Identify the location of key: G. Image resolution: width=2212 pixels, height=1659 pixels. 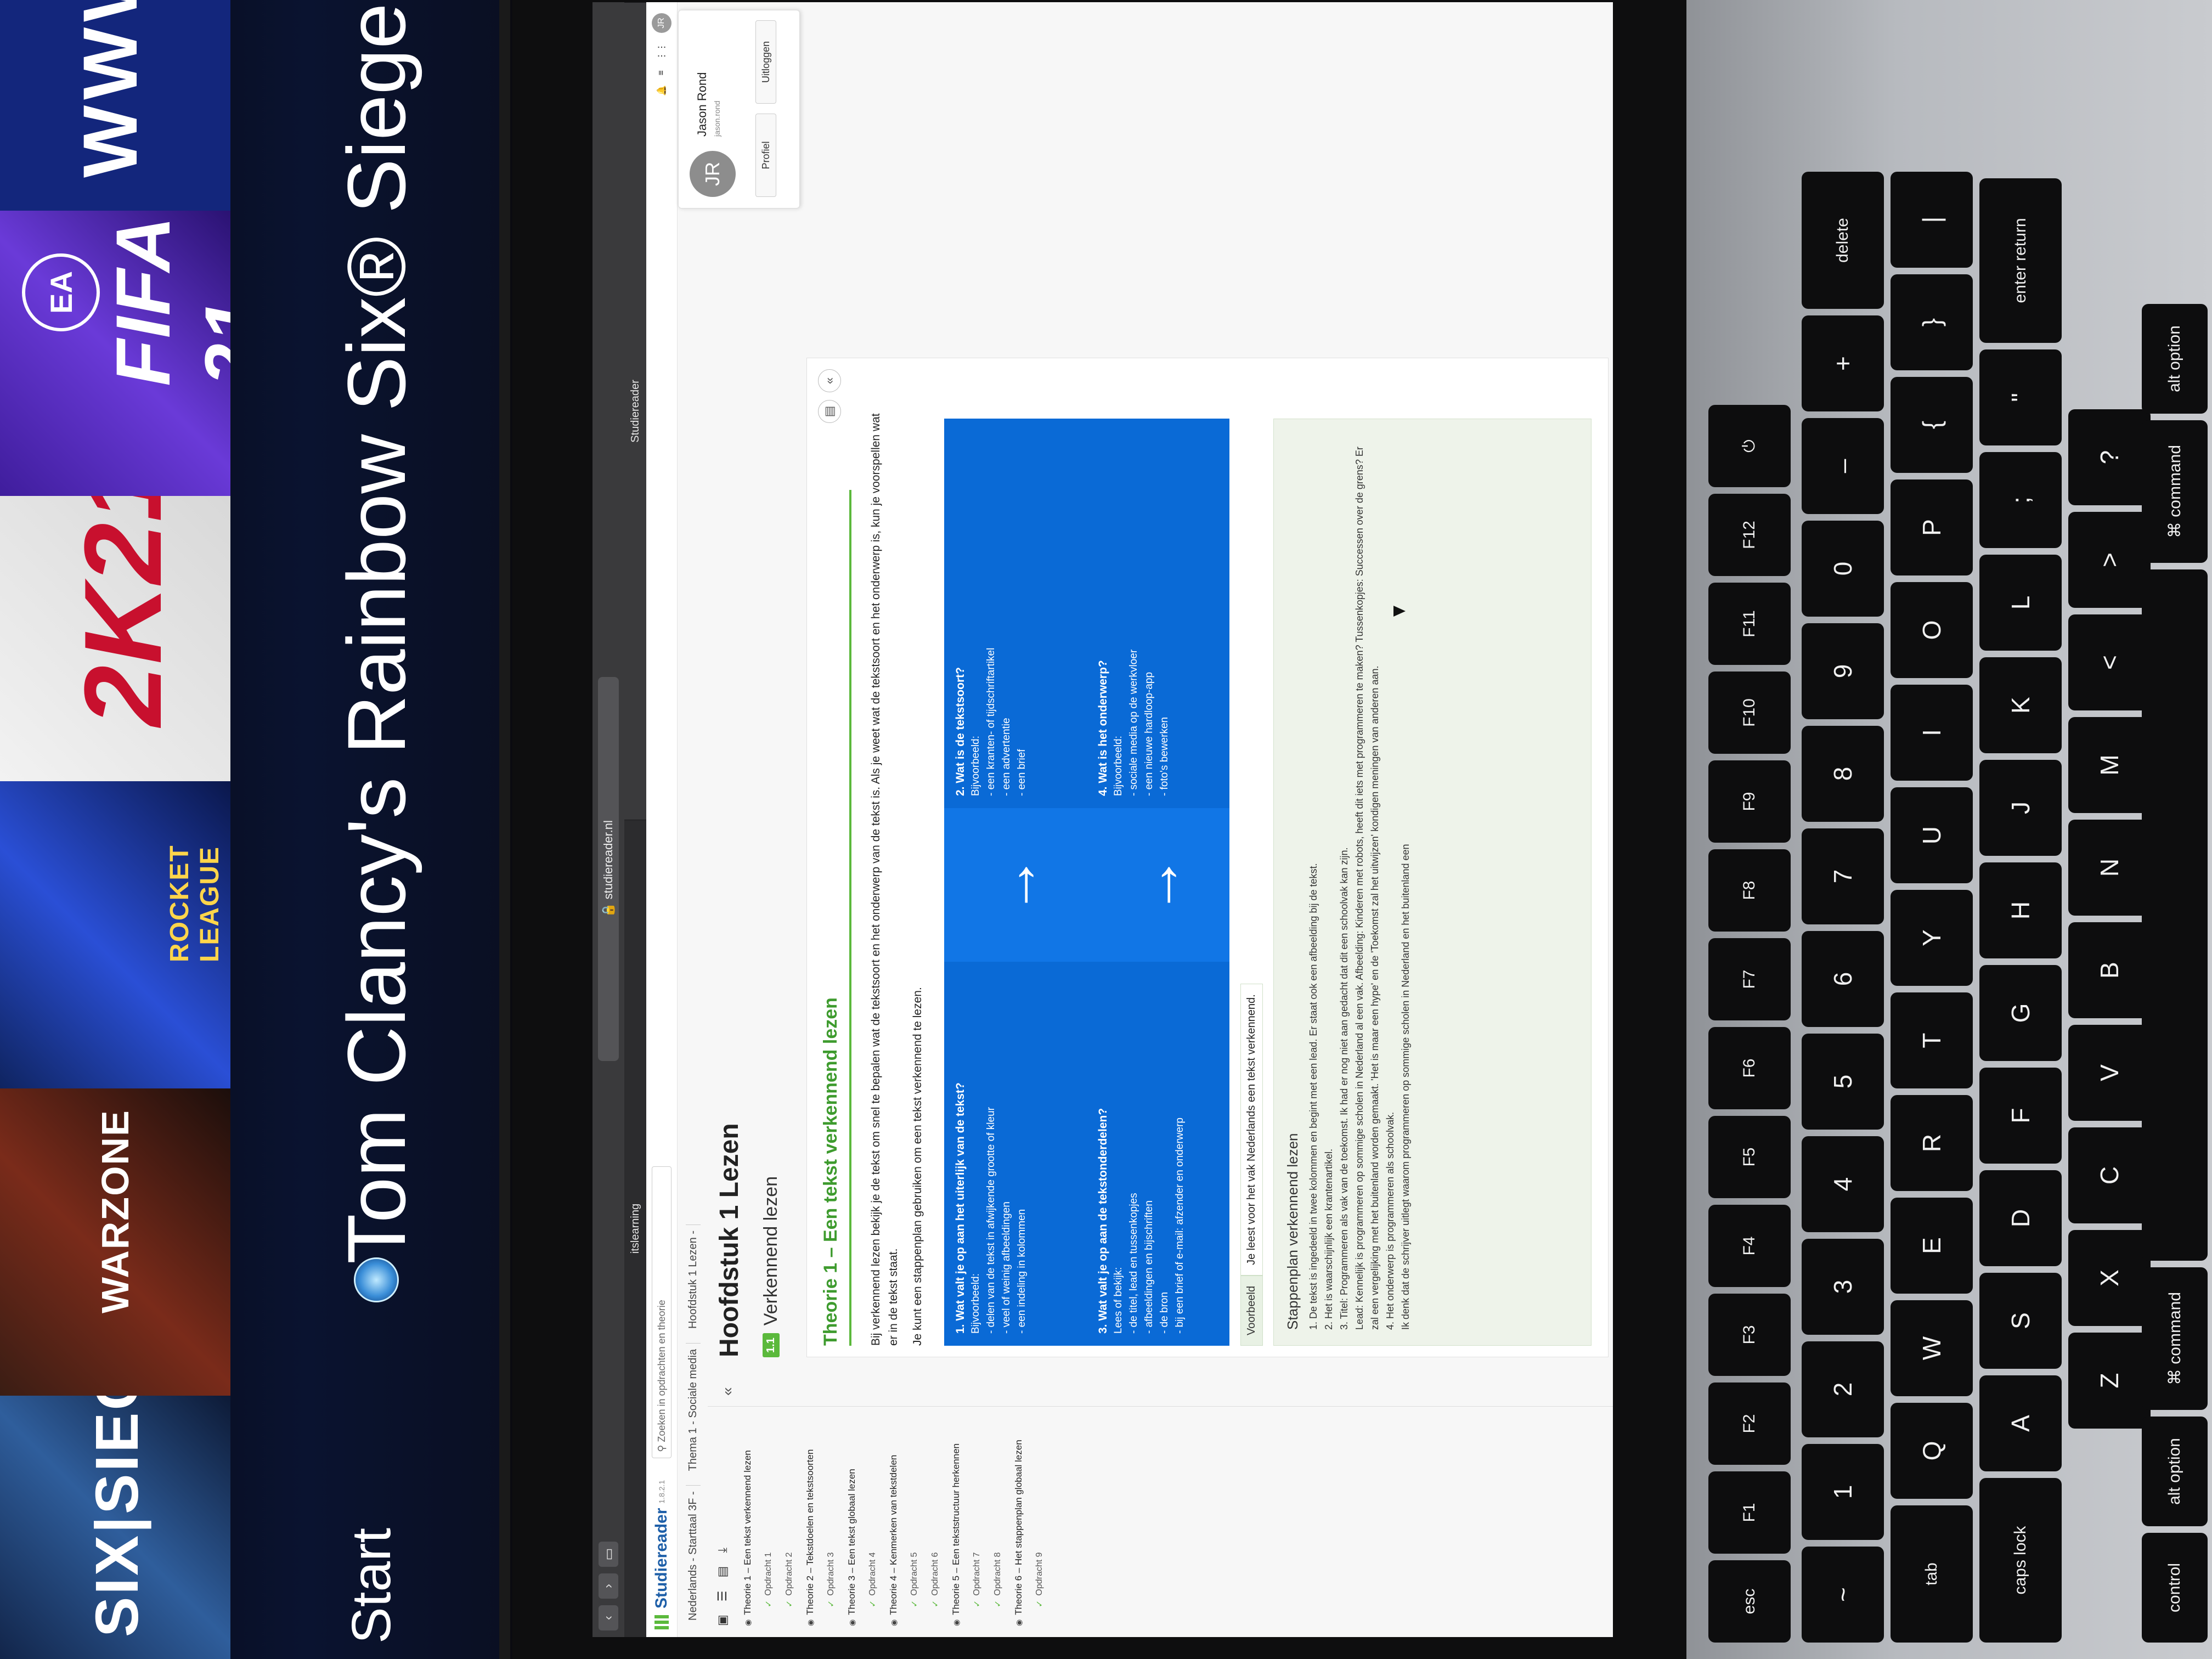
(2020, 1013).